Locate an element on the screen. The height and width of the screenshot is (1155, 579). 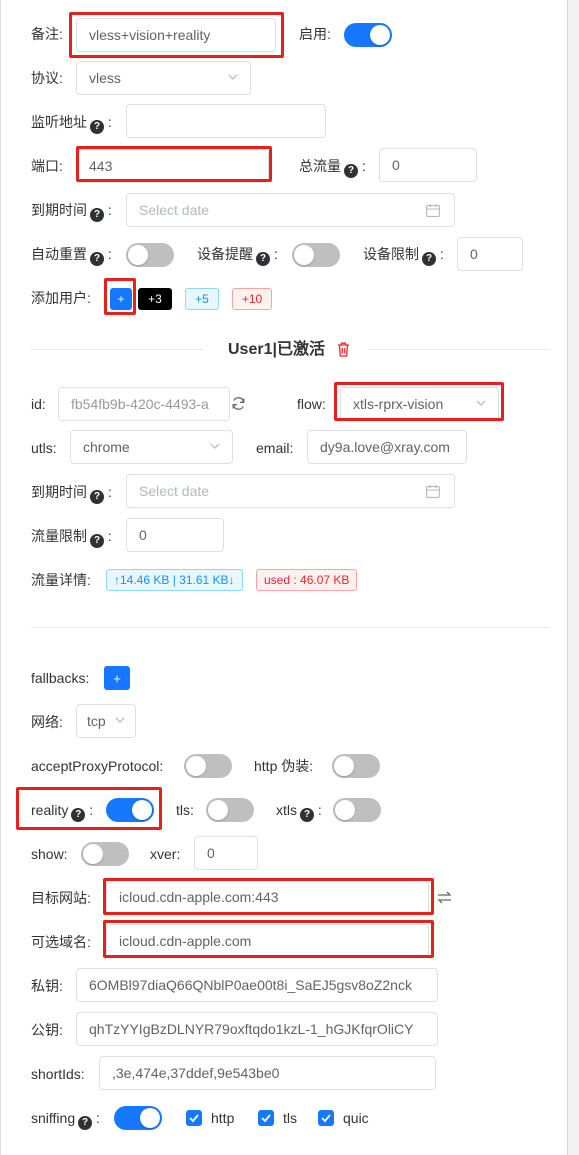
xver-label: xver: is located at coordinates (165, 854).